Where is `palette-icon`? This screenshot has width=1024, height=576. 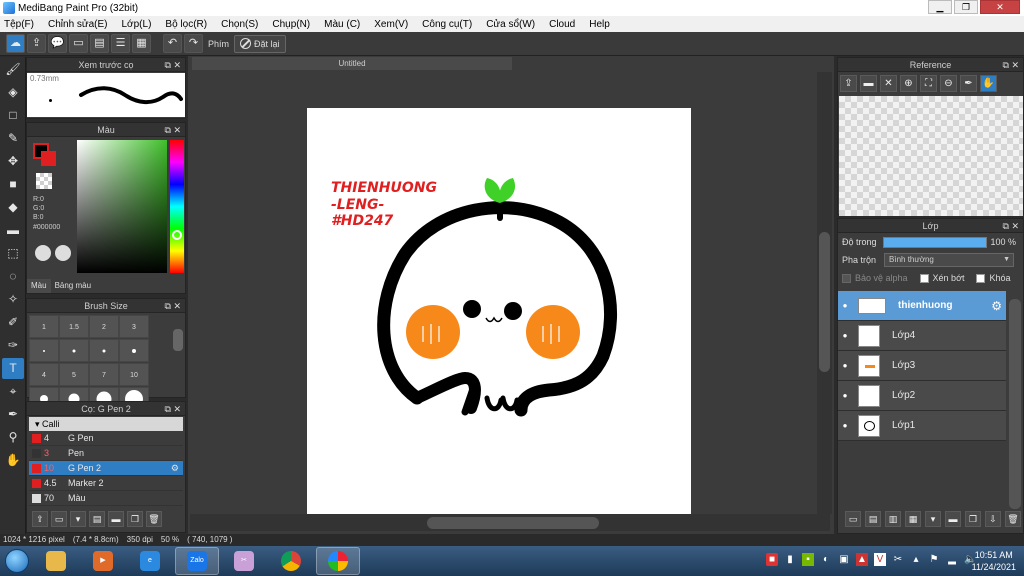
palette-icon is located at coordinates (43, 253).